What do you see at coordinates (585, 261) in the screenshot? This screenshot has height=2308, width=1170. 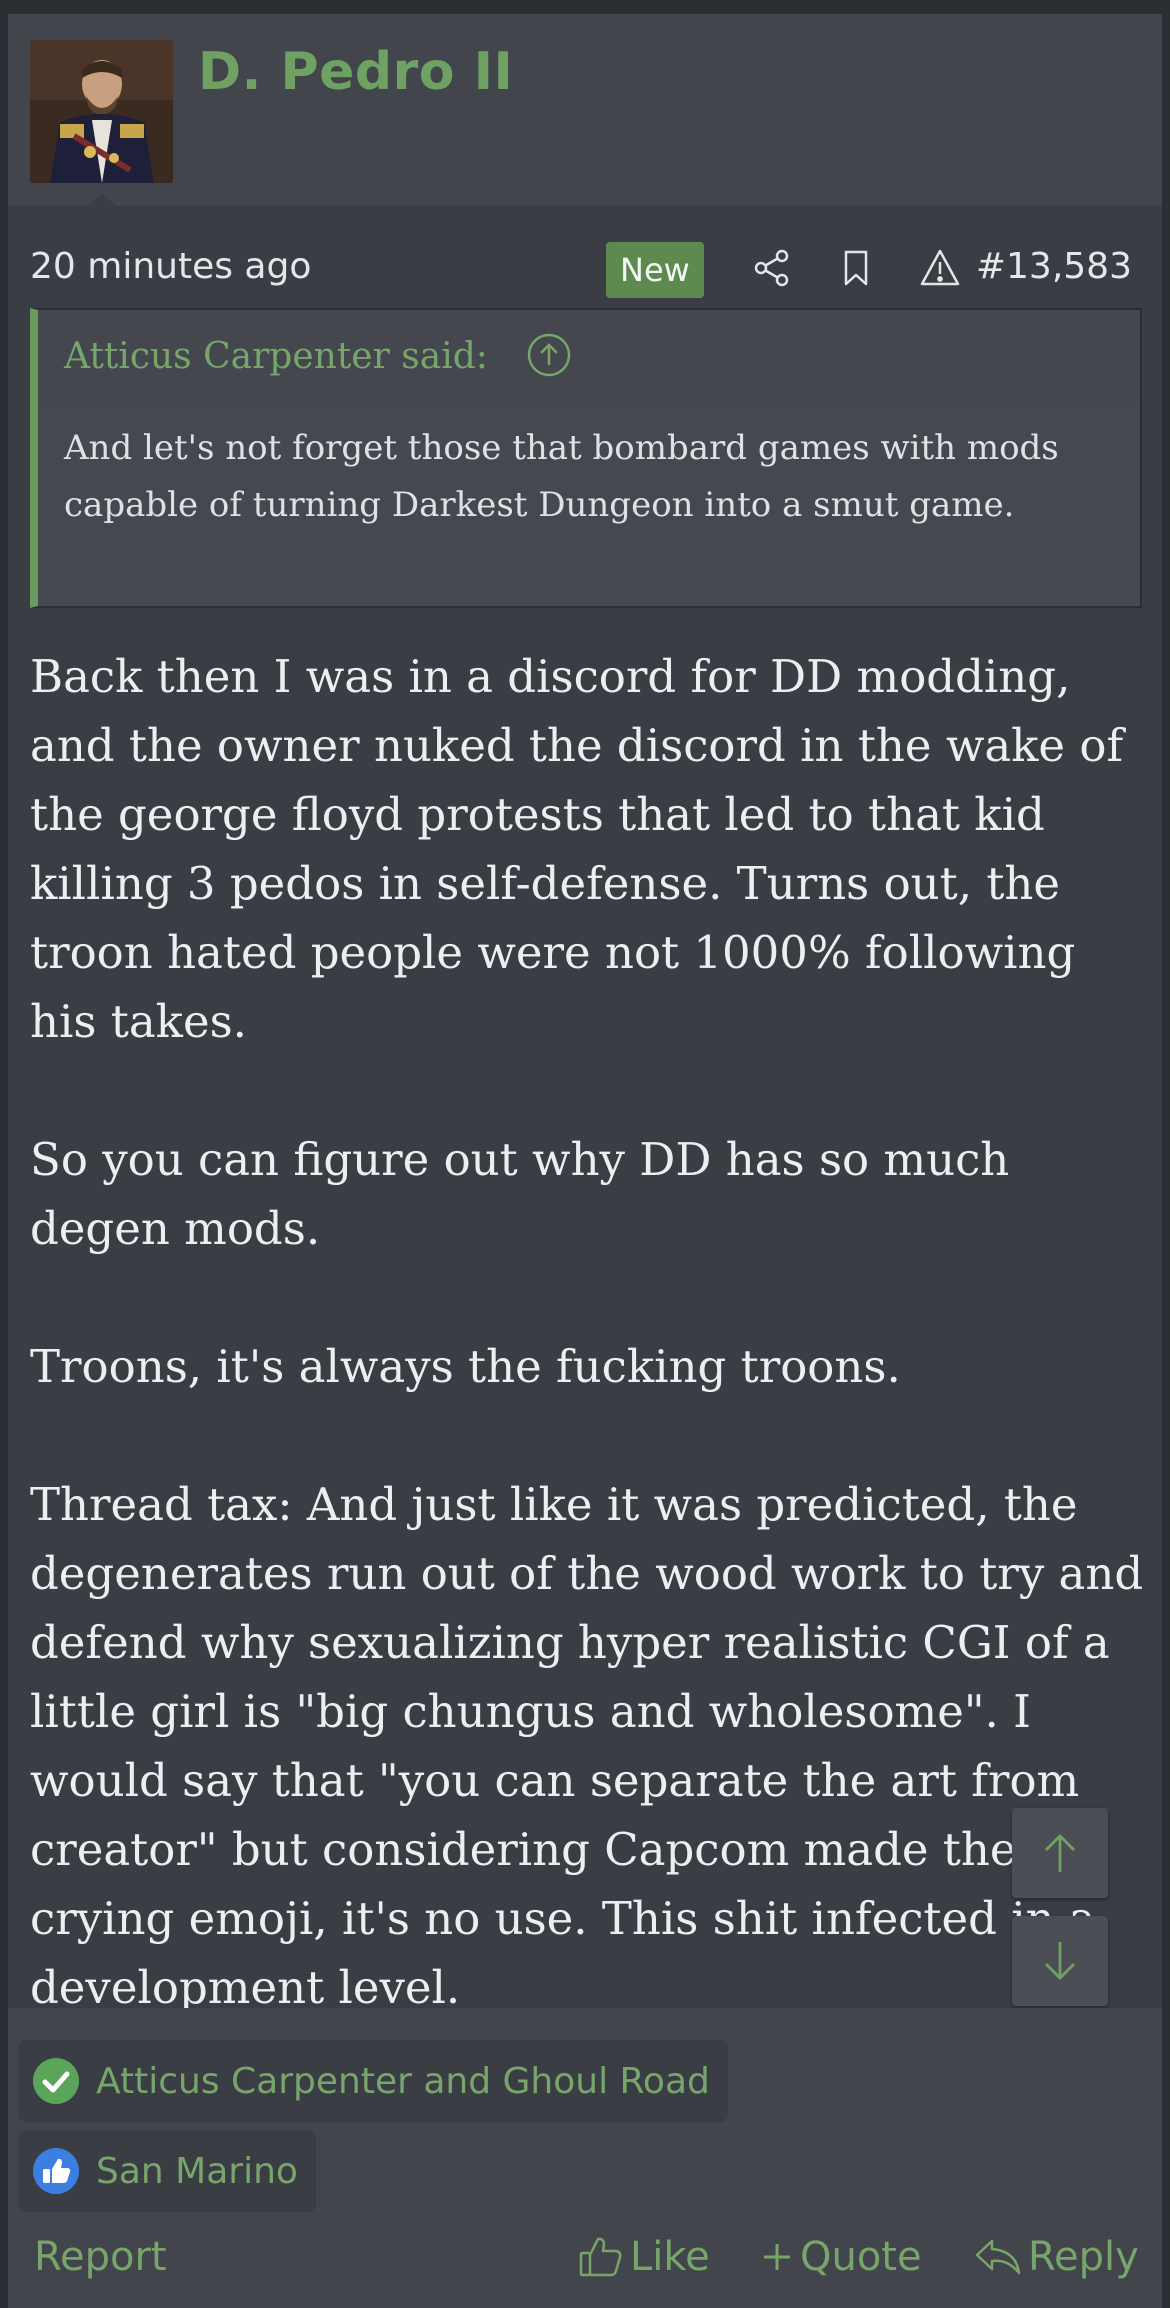 I see `post-meta: 20 minutes ago New #13,583` at bounding box center [585, 261].